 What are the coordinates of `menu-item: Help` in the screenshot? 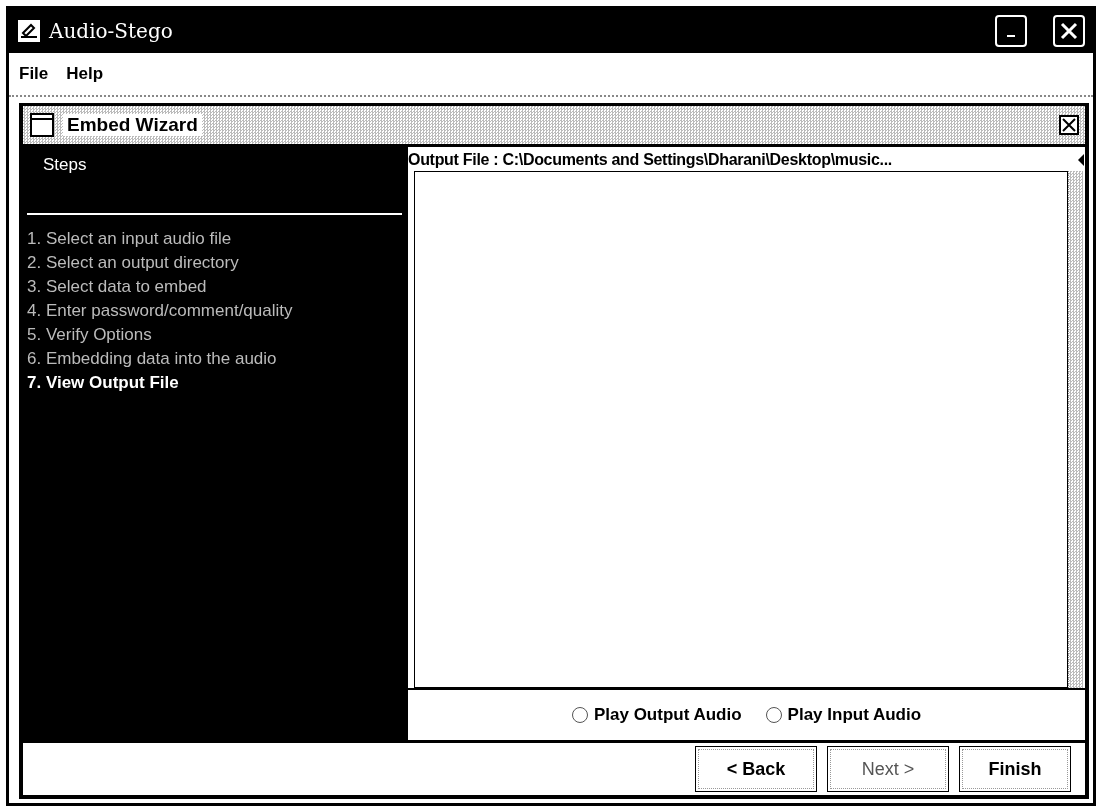 It's located at (85, 74).